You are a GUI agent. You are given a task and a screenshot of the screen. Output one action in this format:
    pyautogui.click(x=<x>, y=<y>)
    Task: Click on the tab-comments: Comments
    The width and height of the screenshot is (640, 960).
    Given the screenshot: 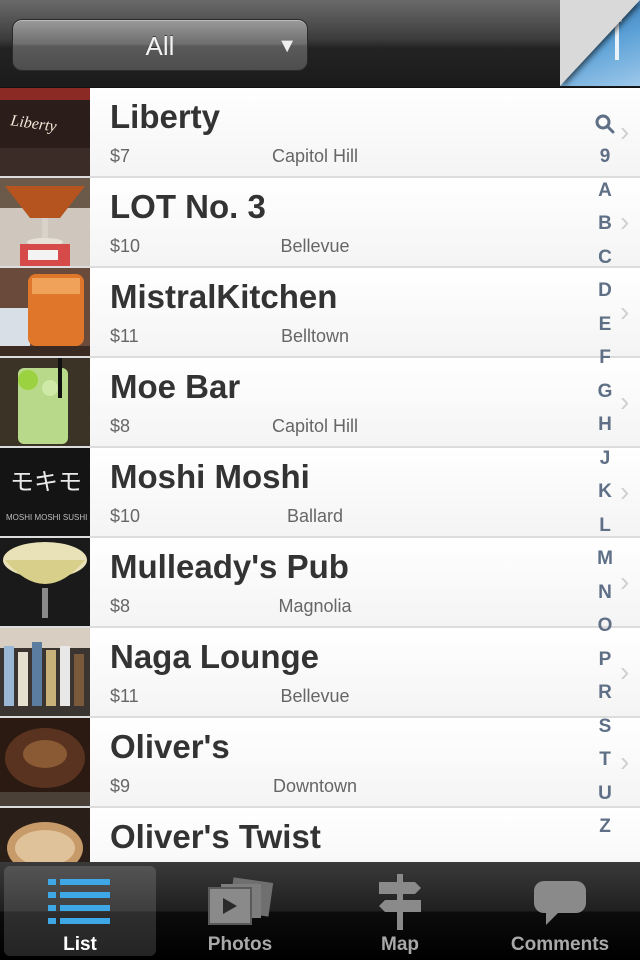 What is the action you would take?
    pyautogui.click(x=560, y=911)
    